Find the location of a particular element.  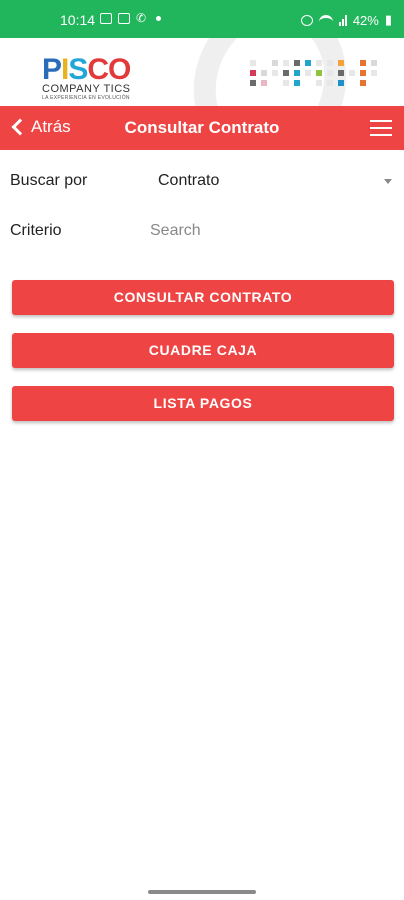

status-bar: 10:14 ✆ 42% ▮ is located at coordinates (202, 19).